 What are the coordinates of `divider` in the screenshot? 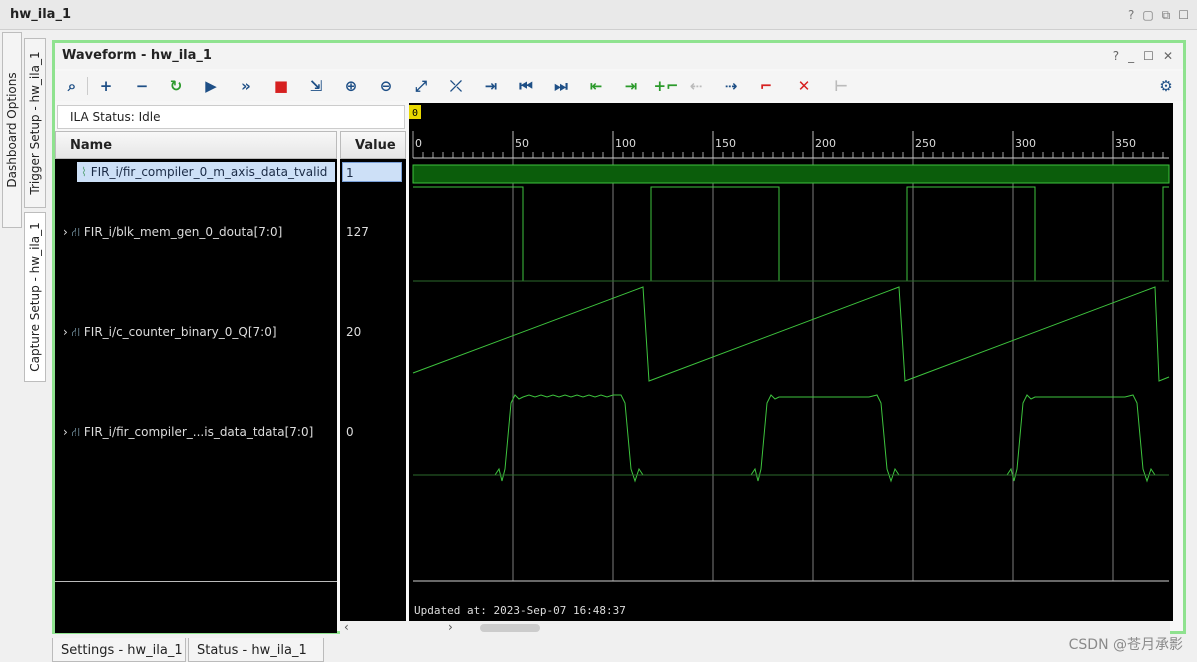 It's located at (196, 581).